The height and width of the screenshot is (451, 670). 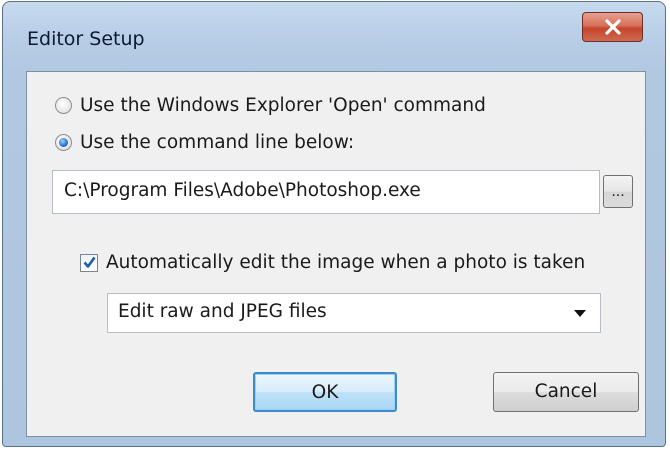 I want to click on ok-button: OK, so click(x=325, y=392).